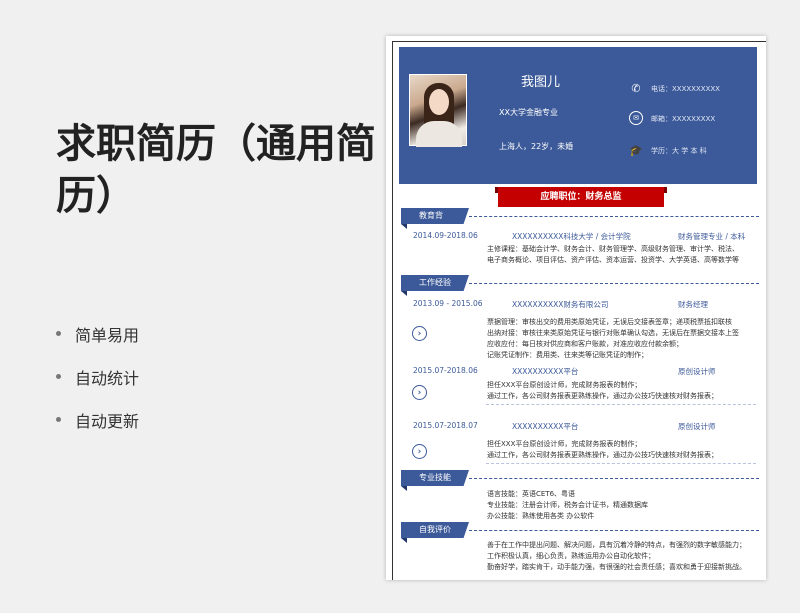 The width and height of the screenshot is (800, 613). Describe the element at coordinates (560, 304) in the screenshot. I see `work-company: XXXXXXXXXX财务有限公司` at that location.